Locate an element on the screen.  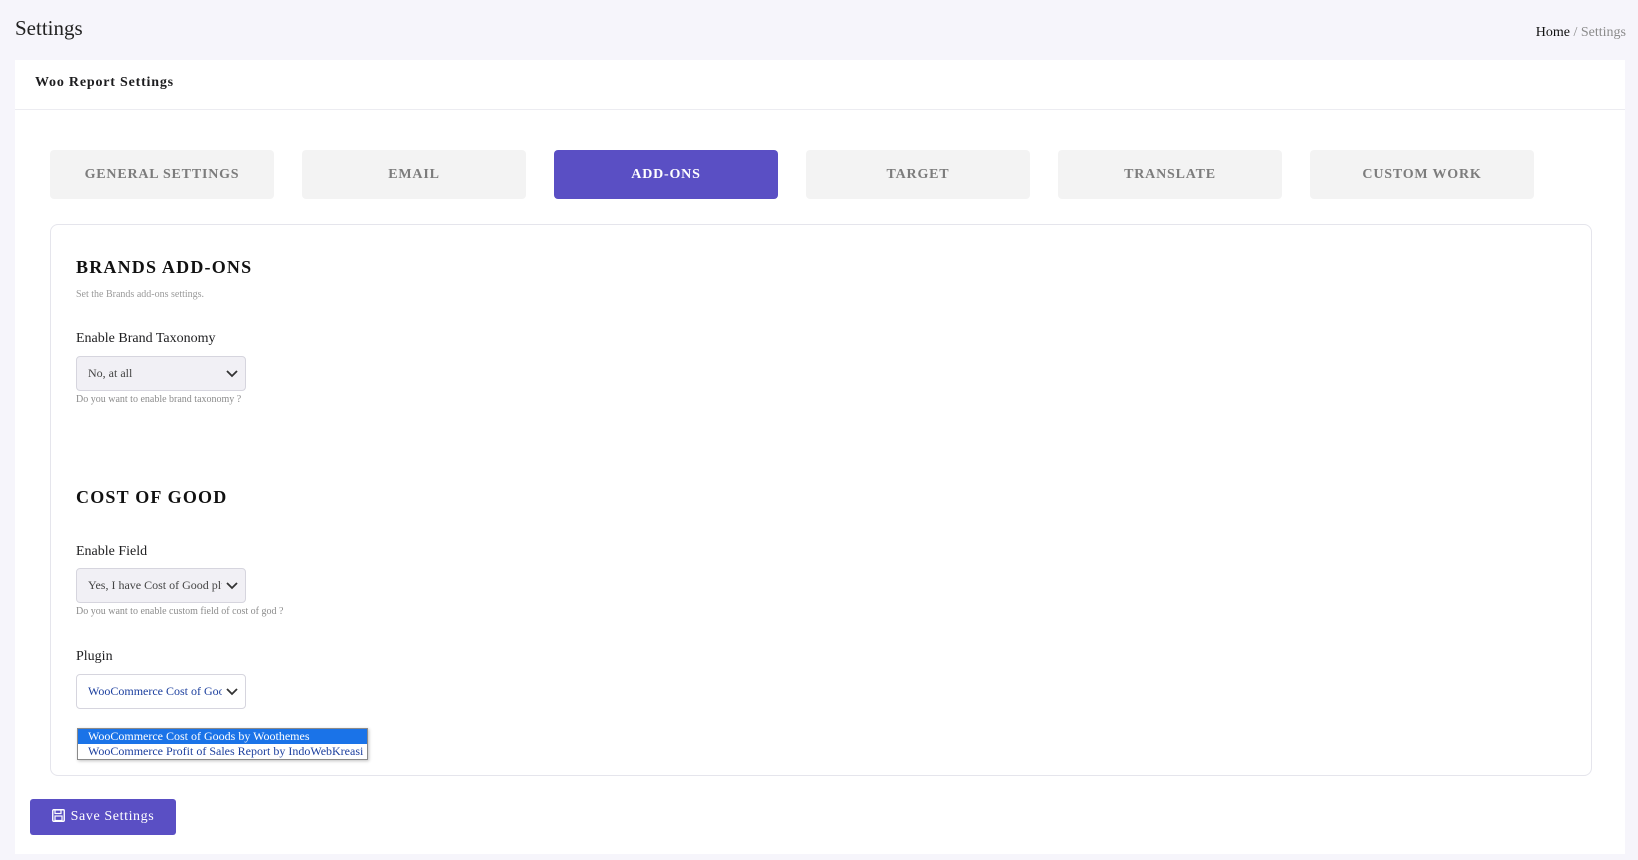
save-settings-label: Save Settings is located at coordinates (112, 816).